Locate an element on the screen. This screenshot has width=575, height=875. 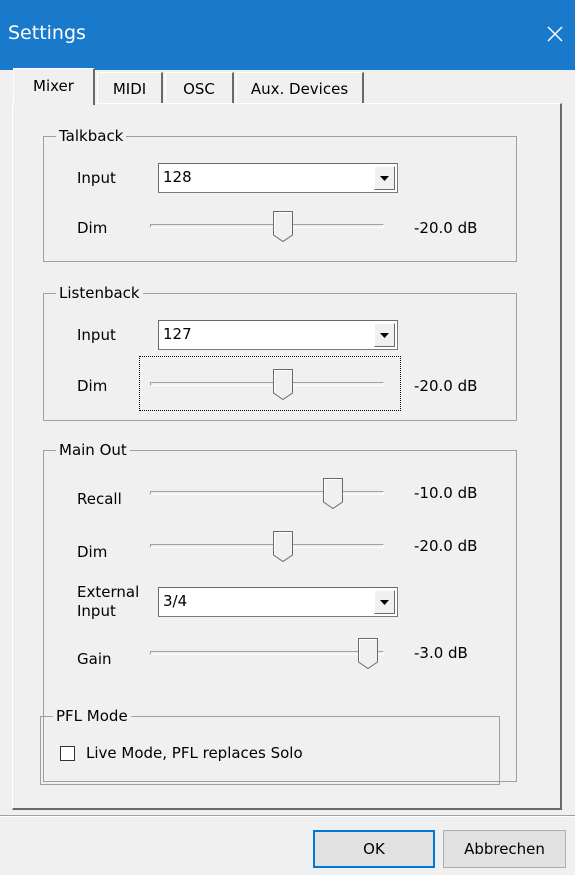
listenback-input-dropdown-button is located at coordinates (384, 335).